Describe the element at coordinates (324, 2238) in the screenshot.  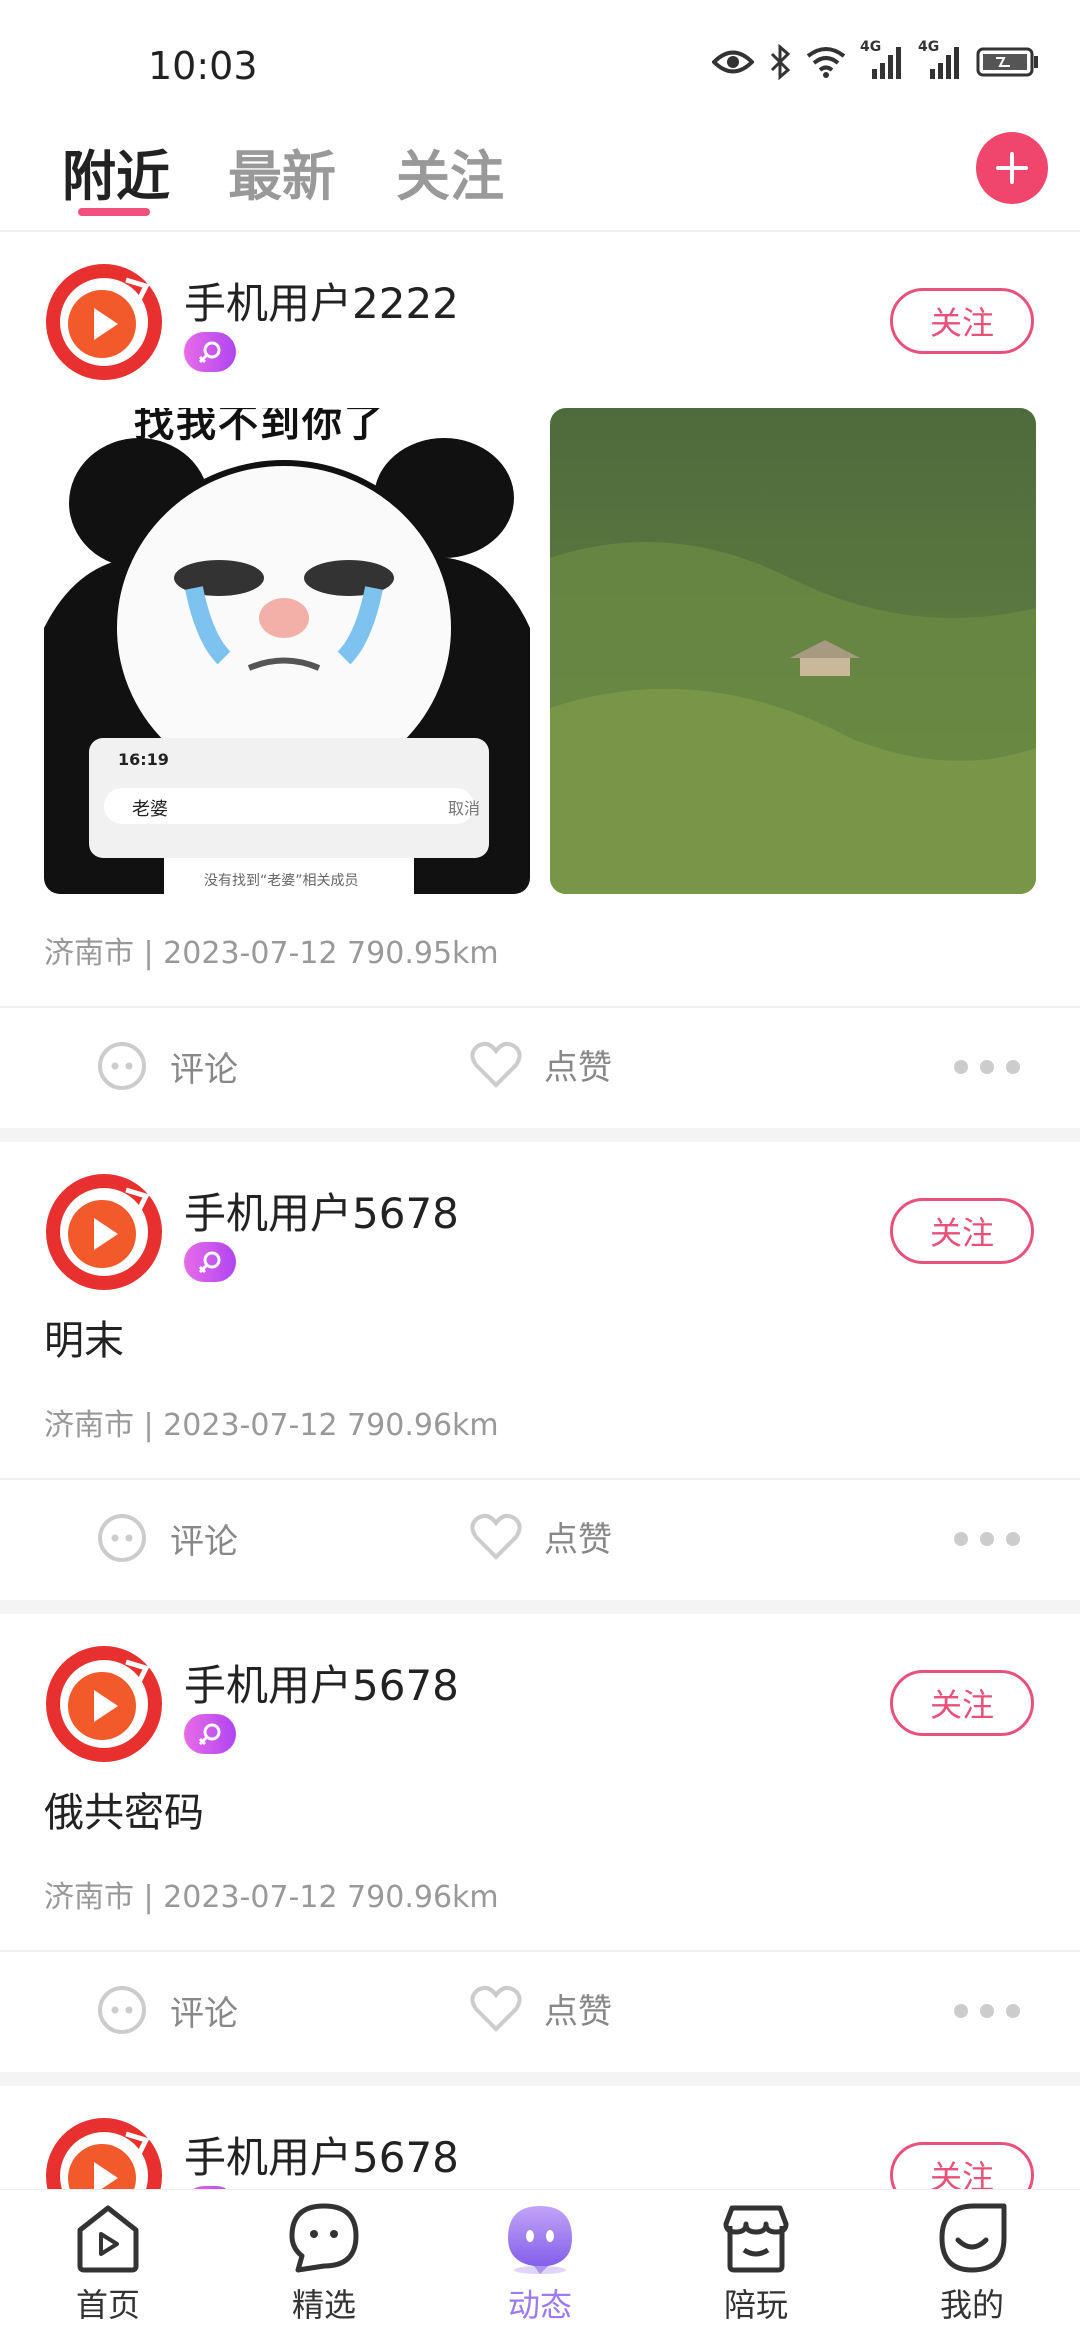
I see `chat-face-icon` at that location.